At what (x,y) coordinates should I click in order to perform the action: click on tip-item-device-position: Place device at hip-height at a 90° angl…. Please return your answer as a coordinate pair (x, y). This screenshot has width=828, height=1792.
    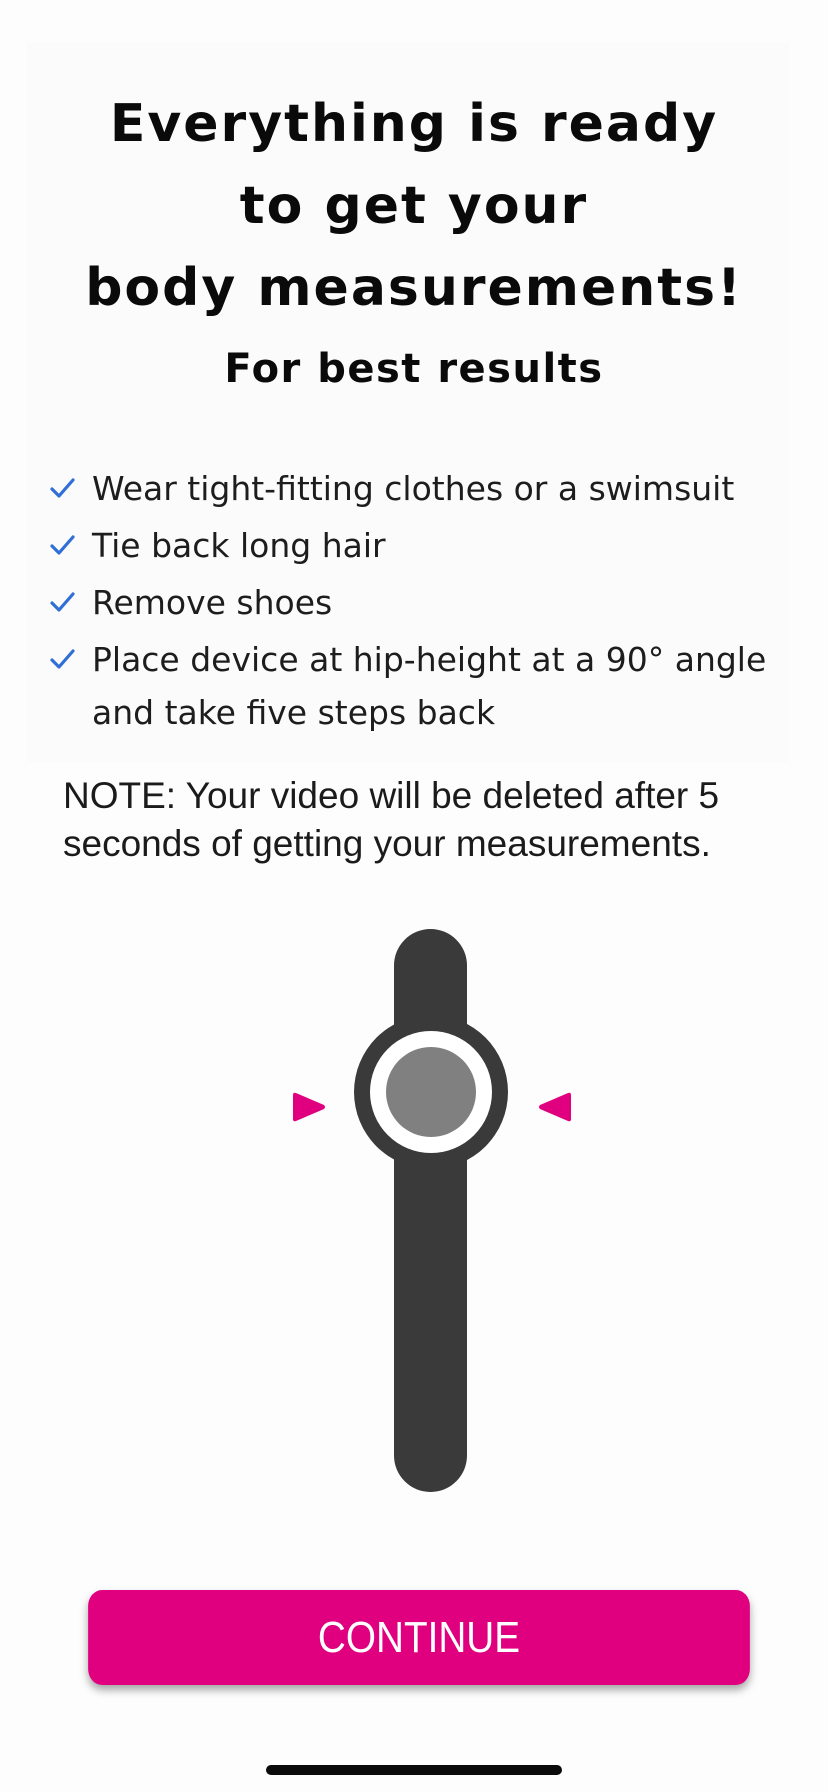
    Looking at the image, I should click on (414, 686).